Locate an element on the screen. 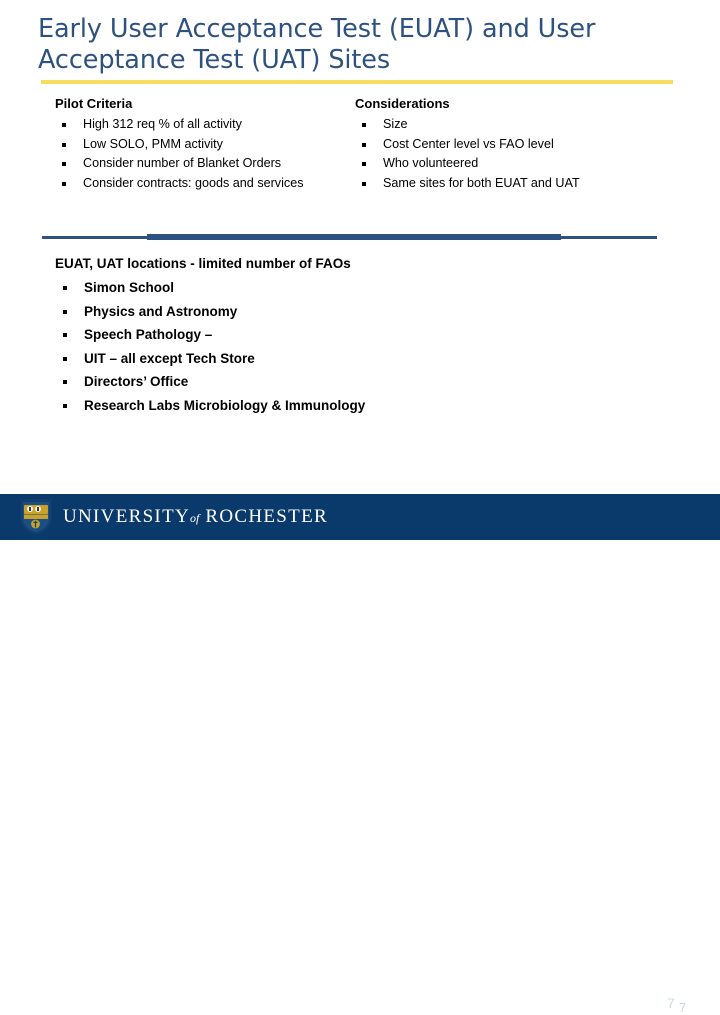  wordmark-rochester: ROCHESTER is located at coordinates (266, 516).